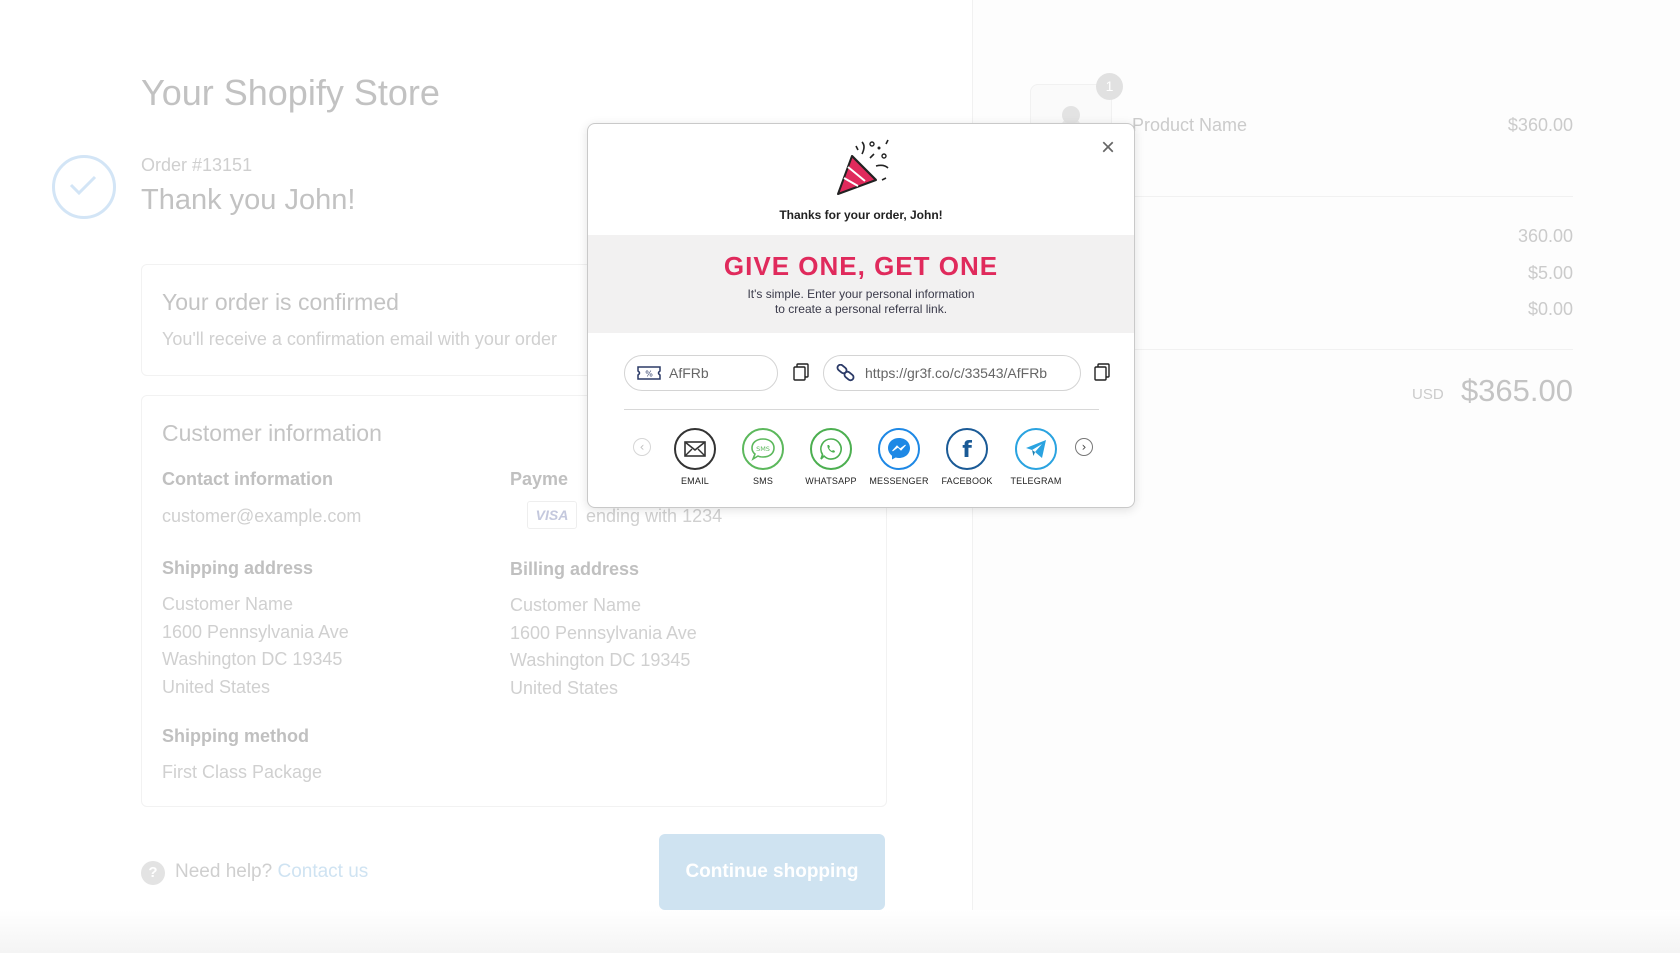 The image size is (1680, 953). I want to click on contact-us-link: Contact us, so click(322, 871).